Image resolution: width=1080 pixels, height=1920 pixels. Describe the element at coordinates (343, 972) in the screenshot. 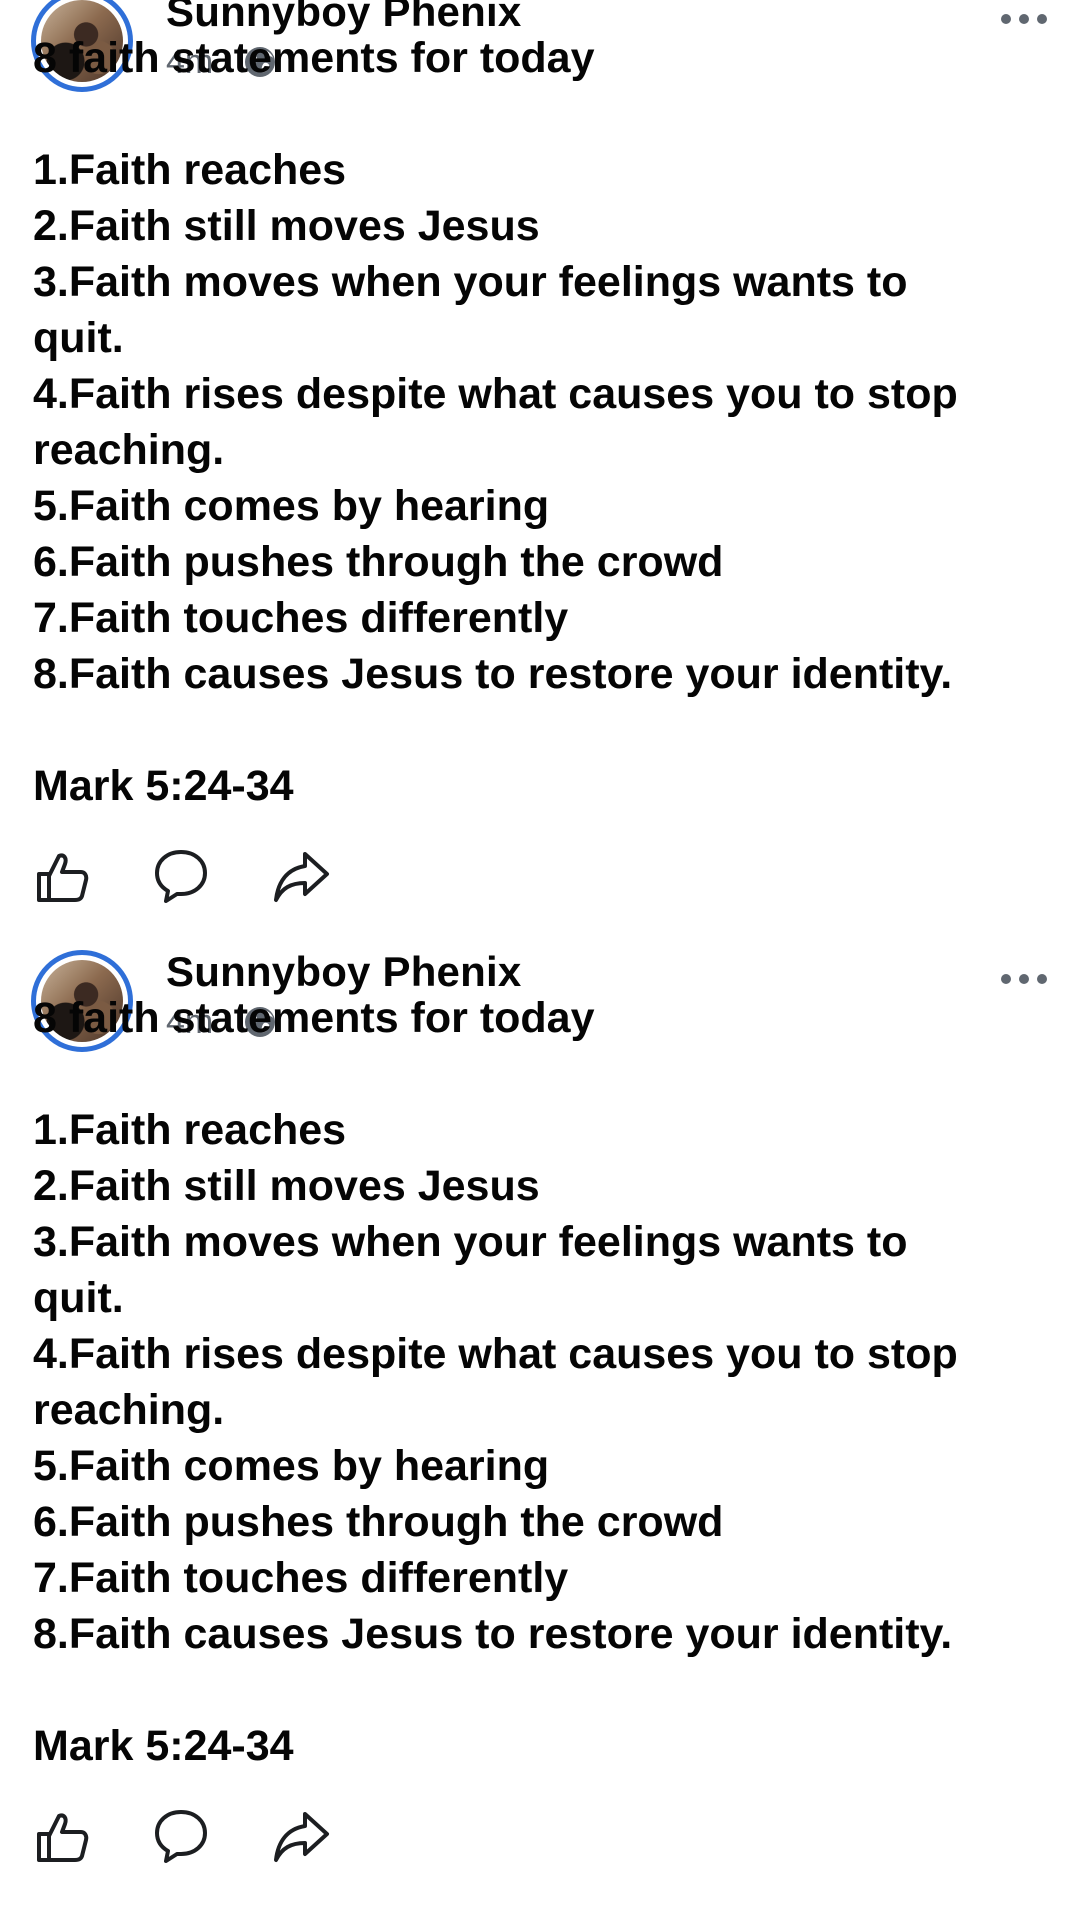

I see `author-name: Sunnyboy Phenix` at that location.